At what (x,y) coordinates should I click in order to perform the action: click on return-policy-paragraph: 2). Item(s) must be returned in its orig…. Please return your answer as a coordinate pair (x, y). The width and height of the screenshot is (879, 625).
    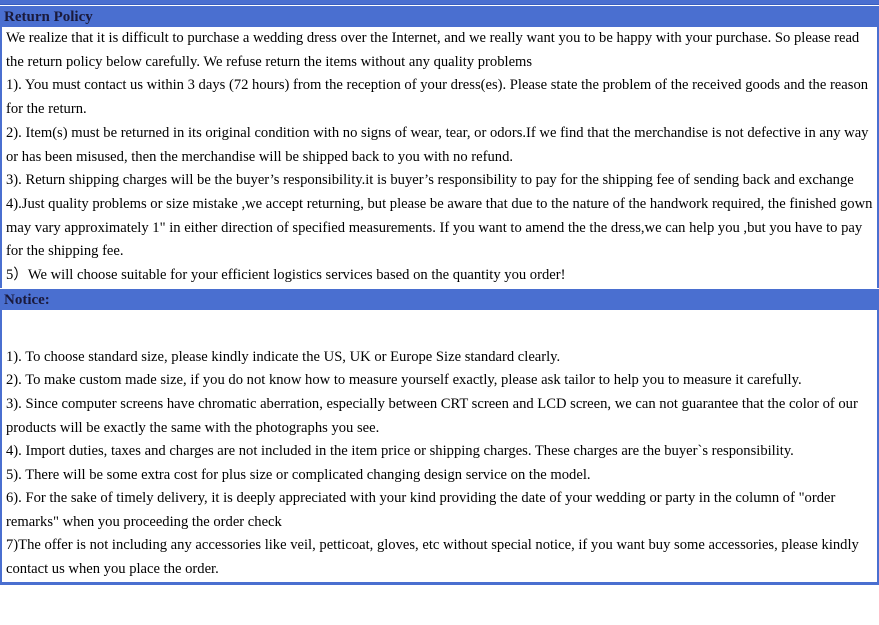
    Looking at the image, I should click on (439, 144).